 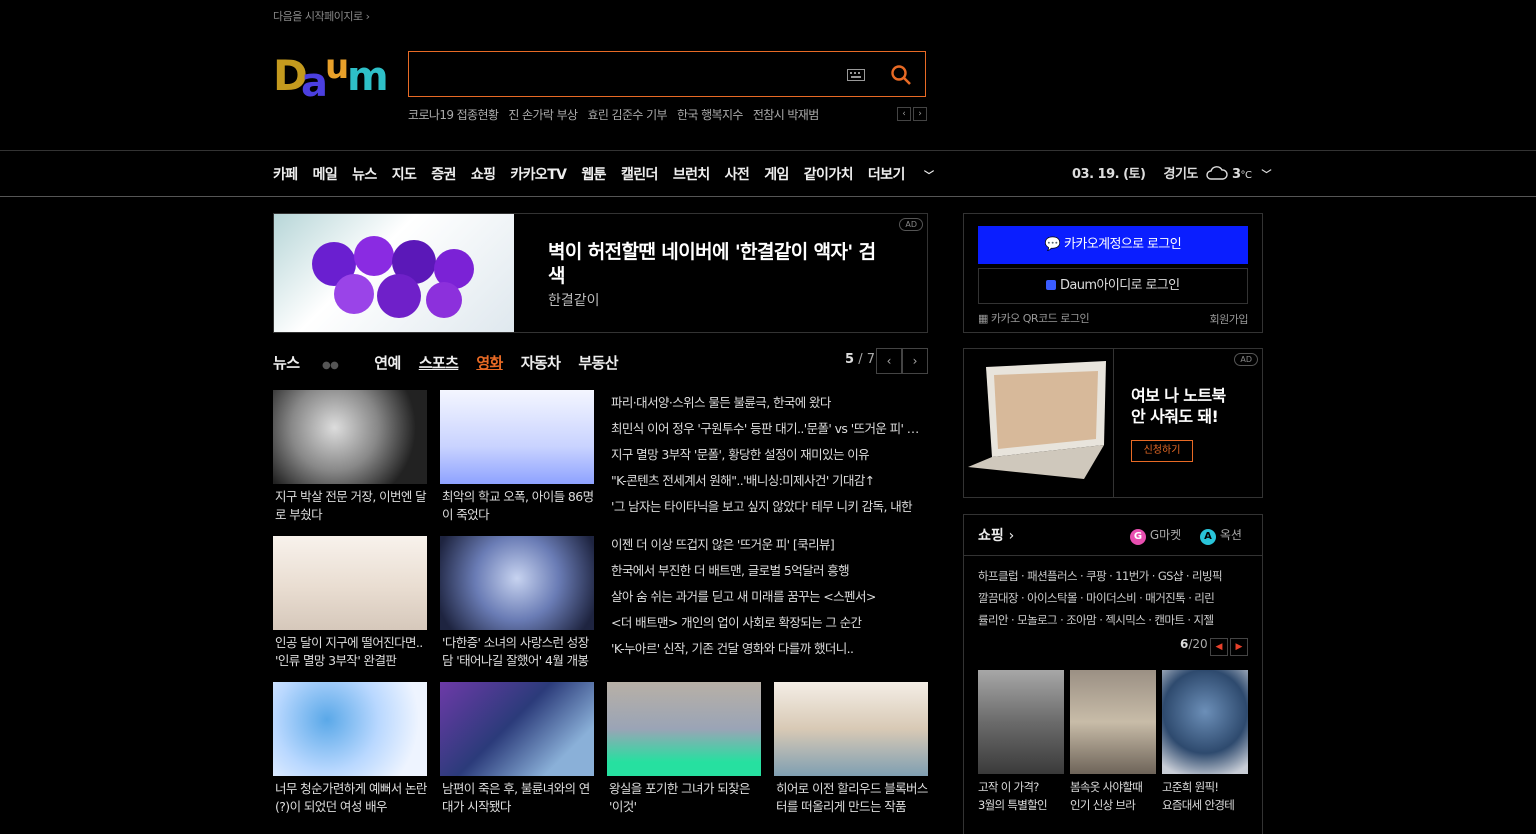 I want to click on daum-d-icon, so click(x=1051, y=285).